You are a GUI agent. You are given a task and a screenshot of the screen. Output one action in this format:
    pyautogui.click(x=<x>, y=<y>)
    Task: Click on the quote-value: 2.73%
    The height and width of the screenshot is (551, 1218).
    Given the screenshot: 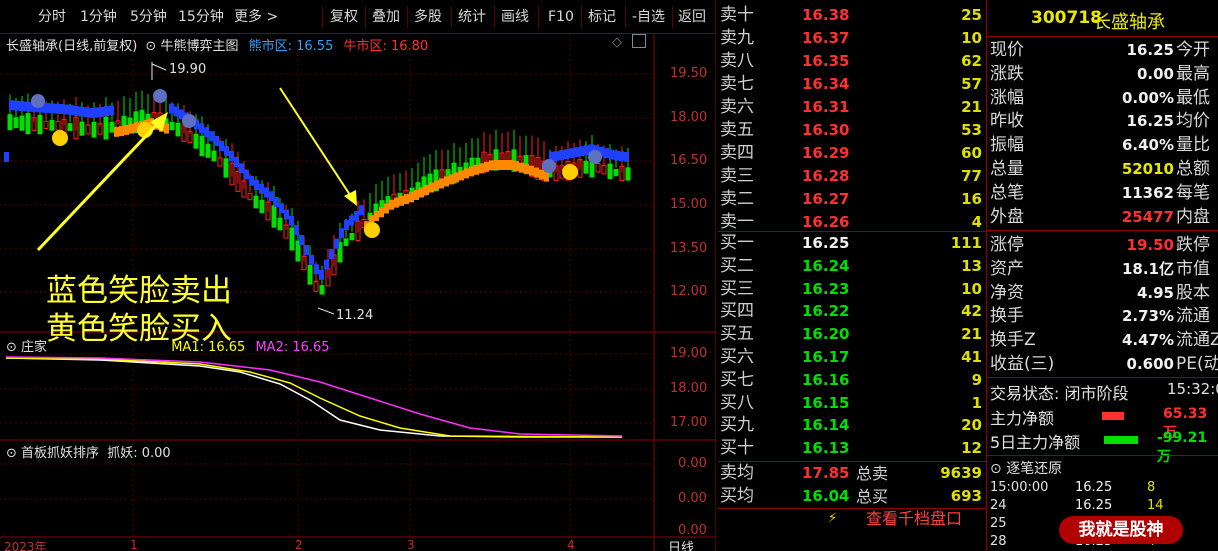 What is the action you would take?
    pyautogui.click(x=1147, y=316)
    